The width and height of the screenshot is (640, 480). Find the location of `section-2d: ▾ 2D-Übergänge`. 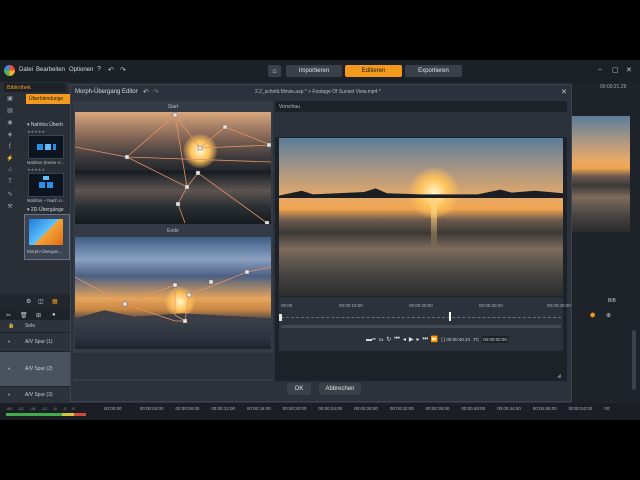

section-2d: ▾ 2D-Übergänge is located at coordinates (45, 210).